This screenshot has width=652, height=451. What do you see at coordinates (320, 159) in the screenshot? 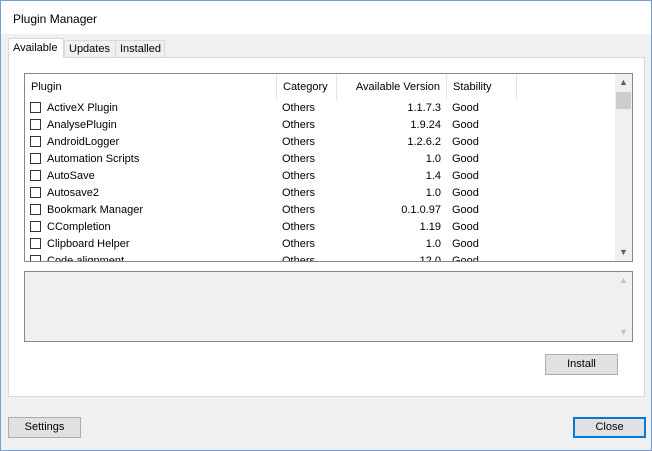
I see `table-row: Automation Scripts Others 1.0 Good` at bounding box center [320, 159].